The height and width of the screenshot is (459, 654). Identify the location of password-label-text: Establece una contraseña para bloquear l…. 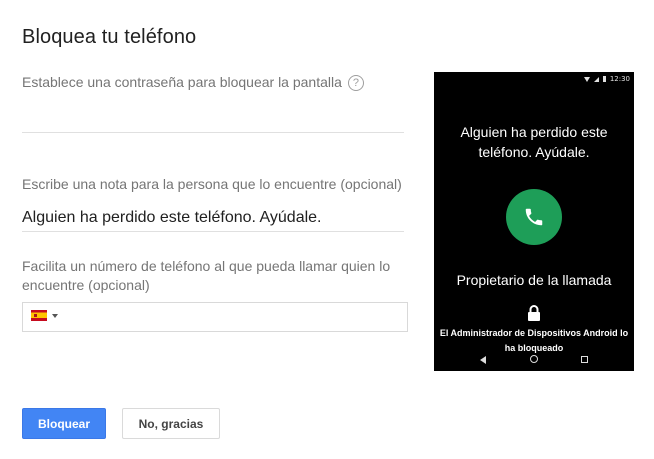
(182, 82).